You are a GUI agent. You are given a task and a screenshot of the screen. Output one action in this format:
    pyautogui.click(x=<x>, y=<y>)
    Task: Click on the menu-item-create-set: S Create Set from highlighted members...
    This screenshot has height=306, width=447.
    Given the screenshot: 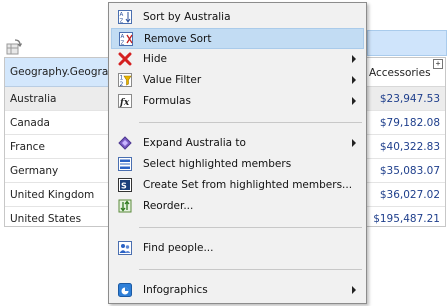 What is the action you would take?
    pyautogui.click(x=237, y=185)
    